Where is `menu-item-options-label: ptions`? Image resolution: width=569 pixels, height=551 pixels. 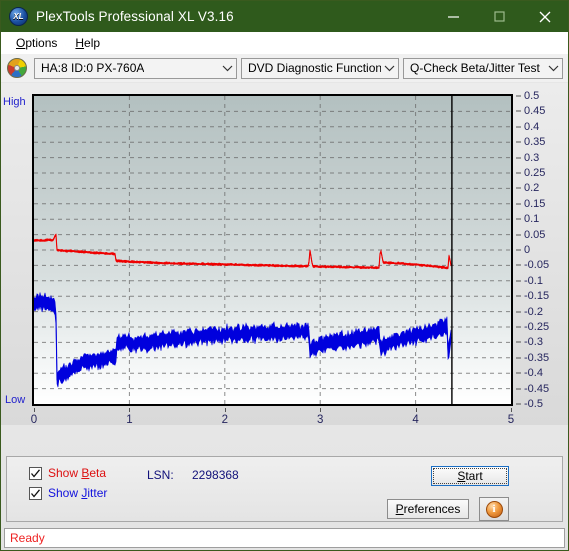 menu-item-options-label: ptions is located at coordinates (41, 42).